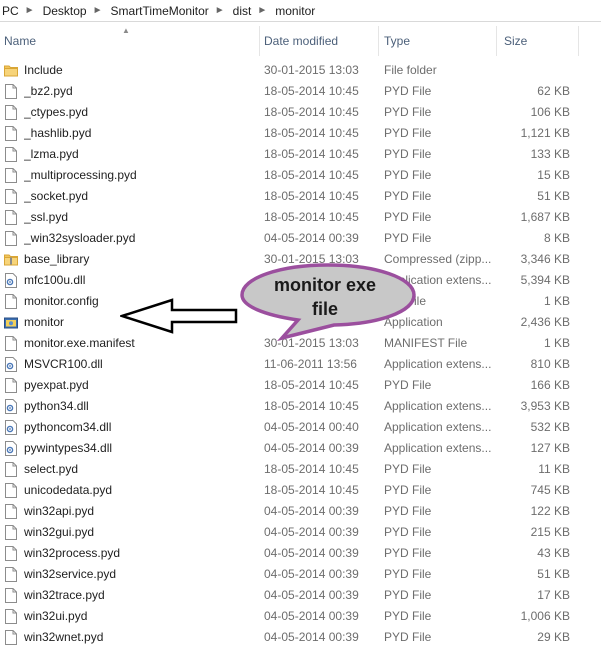  Describe the element at coordinates (311, 70) in the screenshot. I see `file-date-modified: 30-01-2015 13:03` at that location.